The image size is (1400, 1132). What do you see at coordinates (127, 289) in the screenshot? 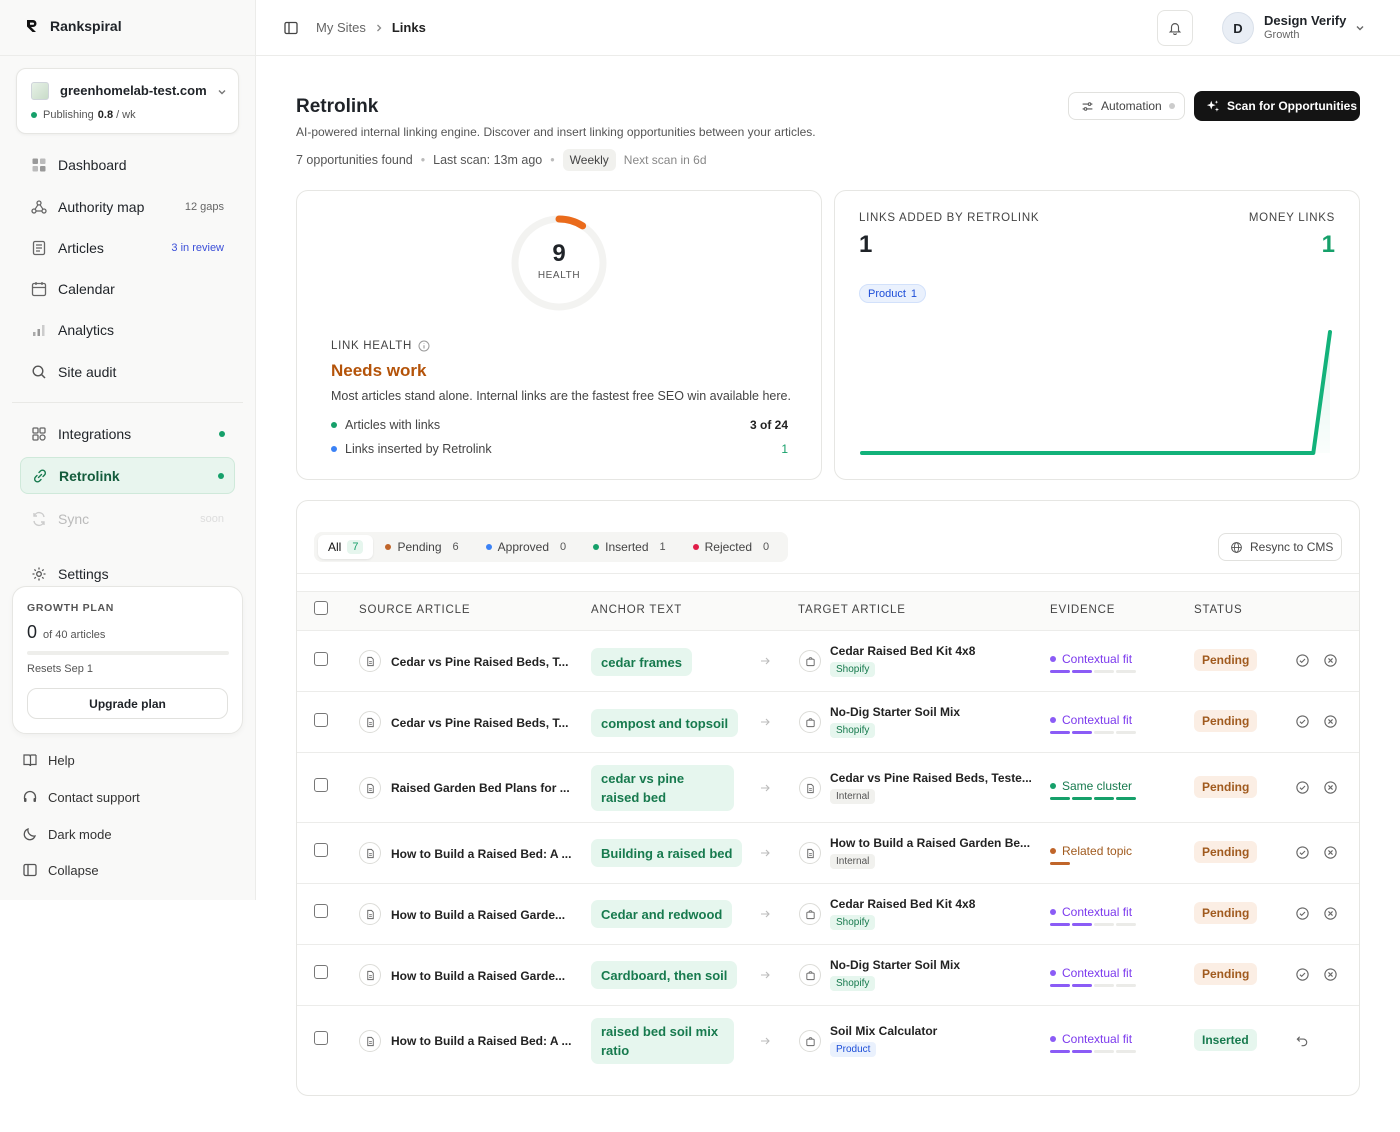
I see `sidebar-item-calendar: Calendar` at bounding box center [127, 289].